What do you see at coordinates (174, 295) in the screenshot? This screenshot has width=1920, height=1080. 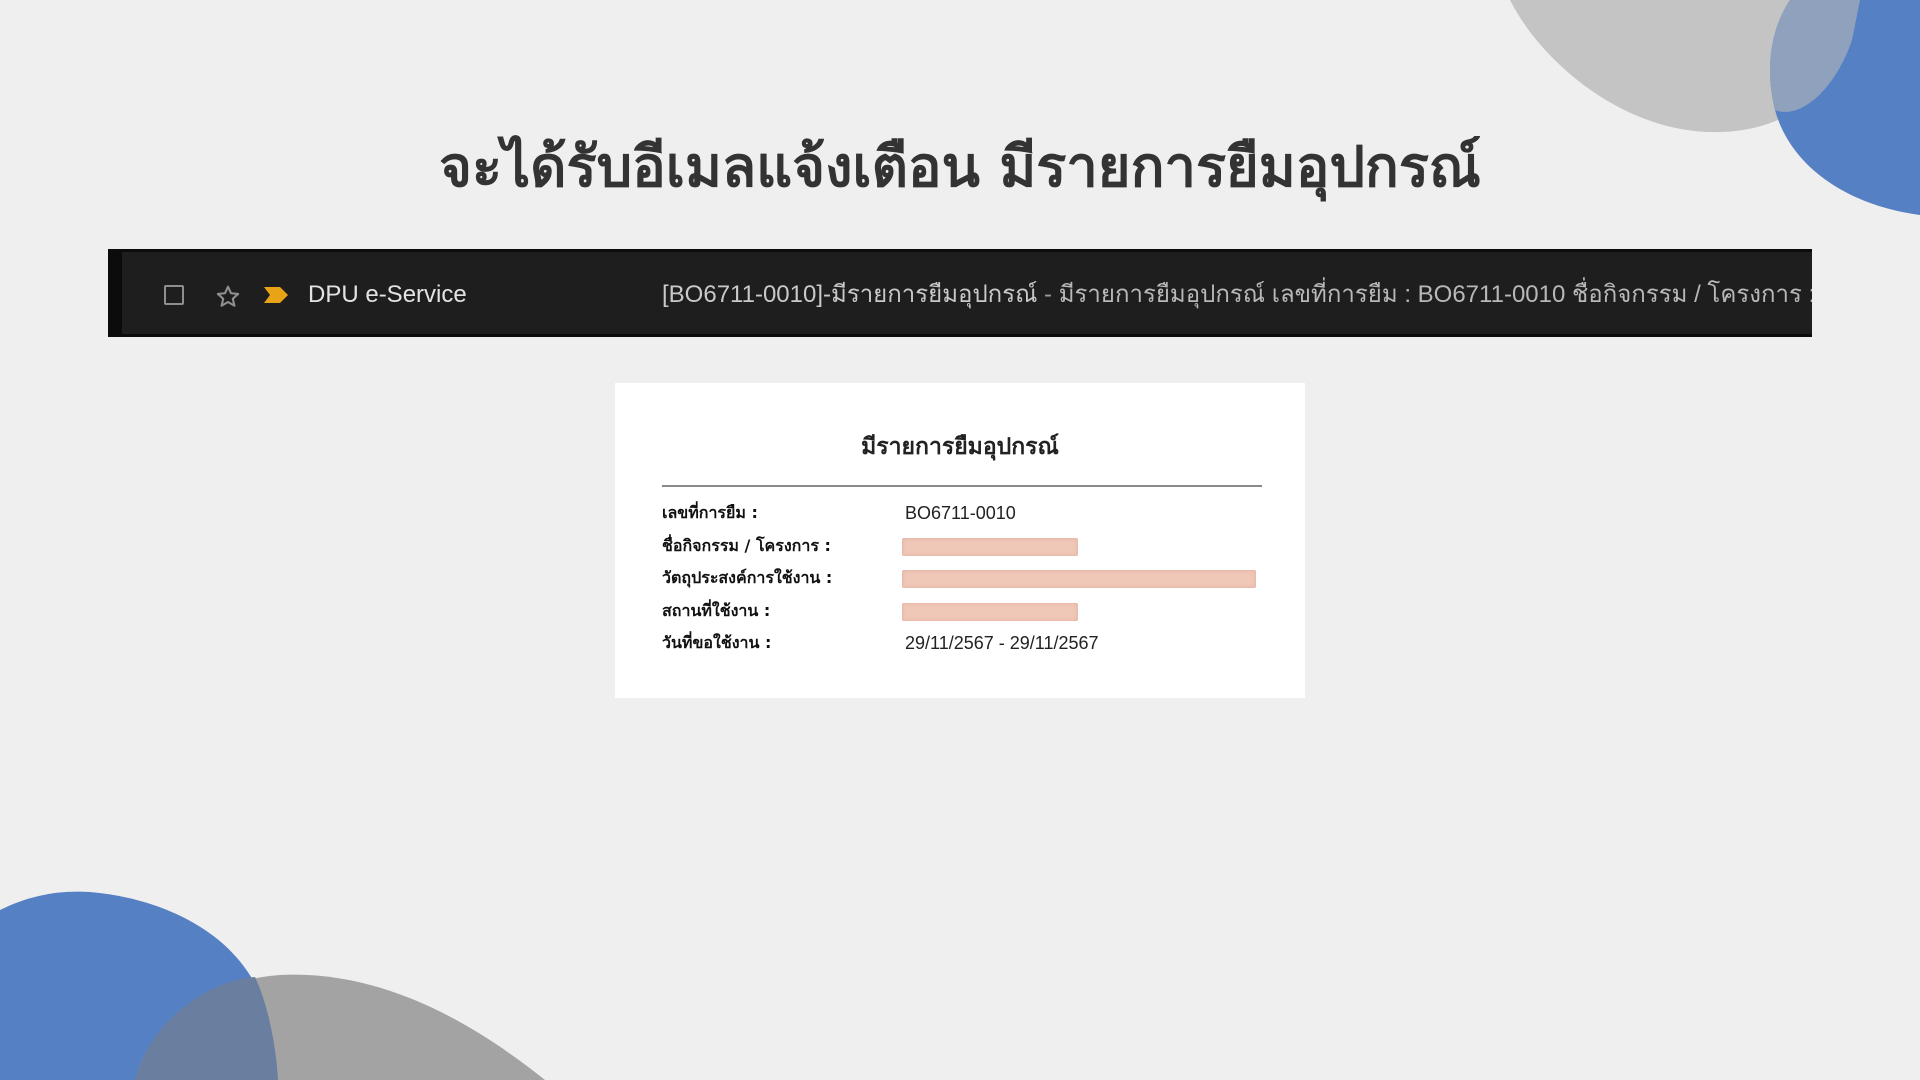 I see `checkbox-icon` at bounding box center [174, 295].